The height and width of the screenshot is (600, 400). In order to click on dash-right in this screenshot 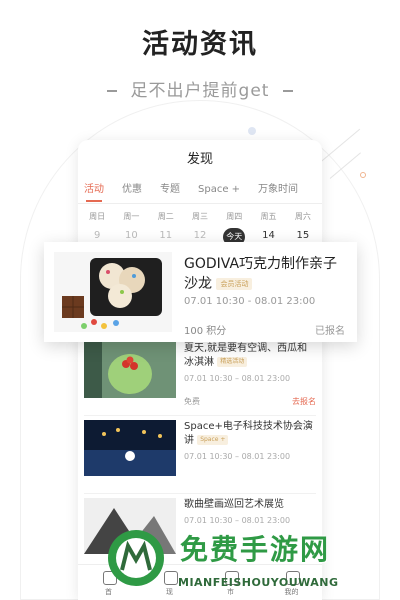, I will do `click(288, 91)`.